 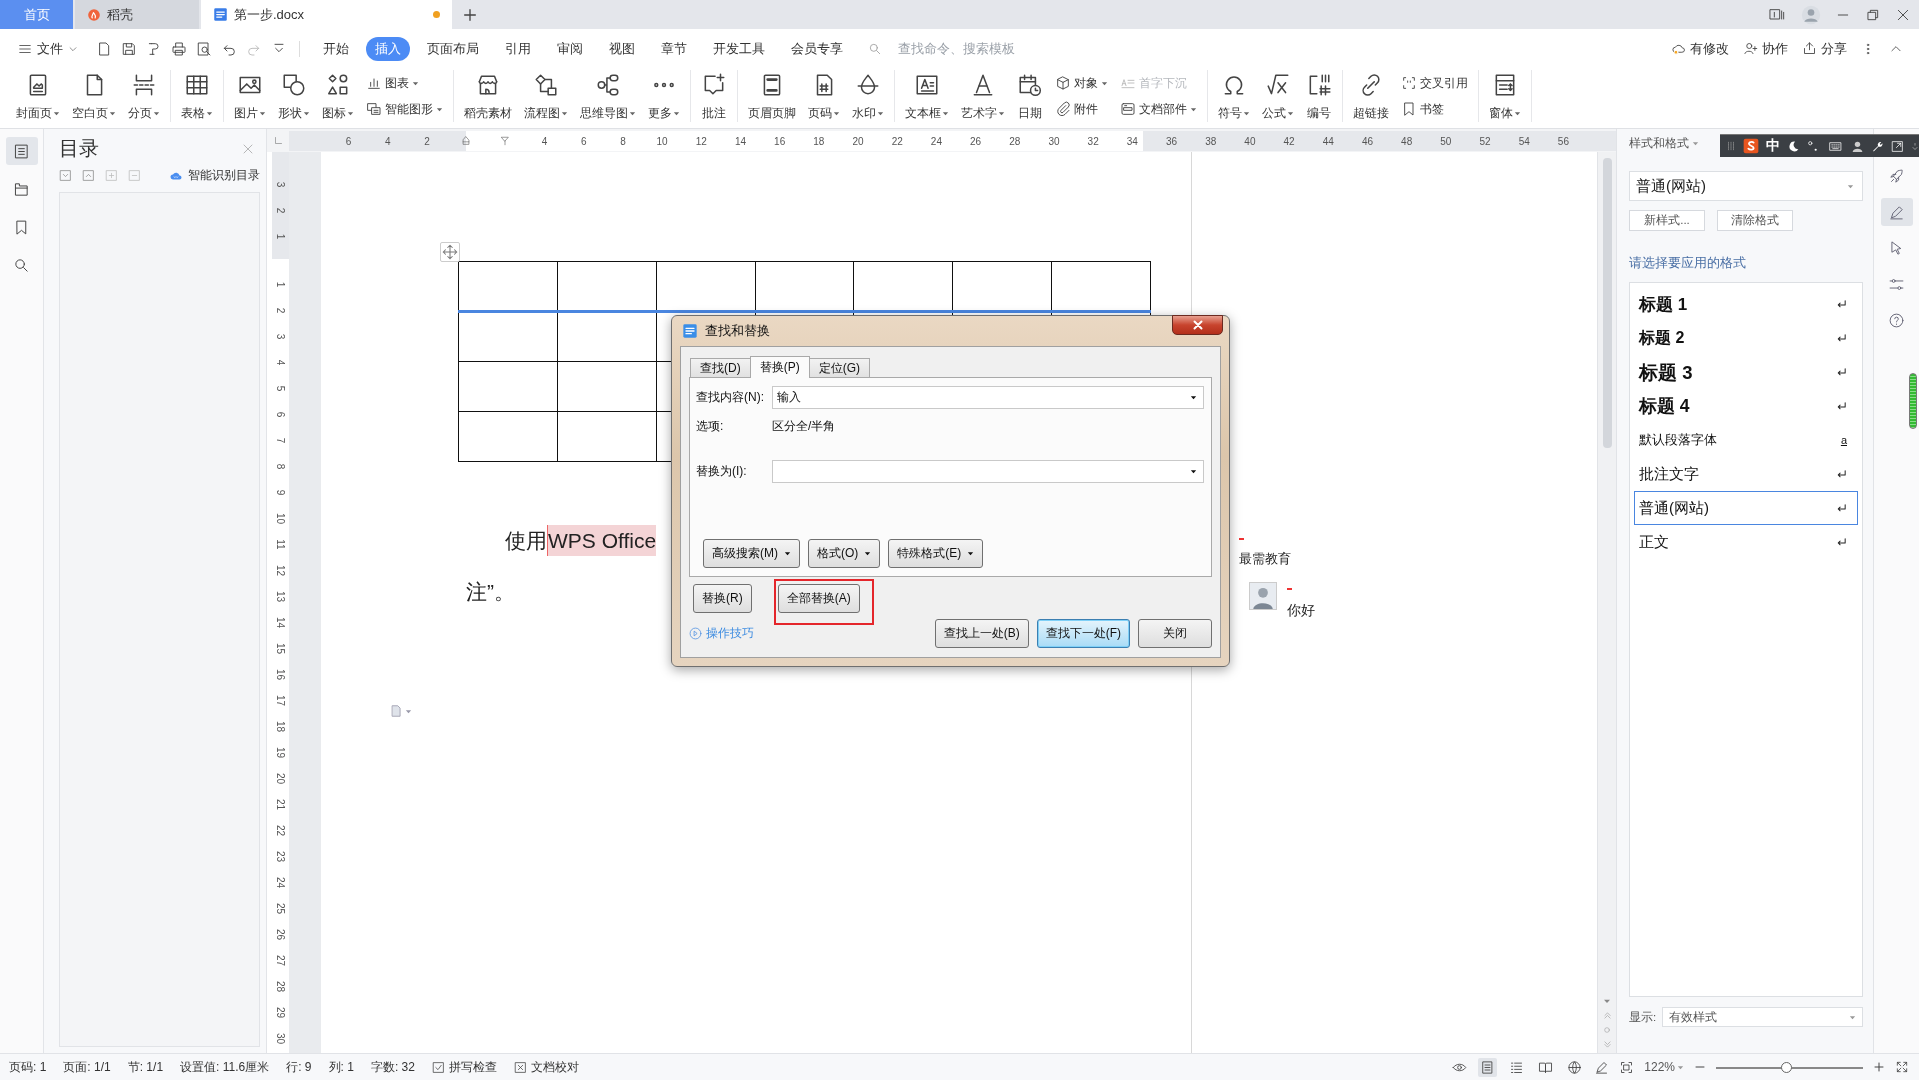 What do you see at coordinates (326, 14) in the screenshot?
I see `tab: 第一步.docx` at bounding box center [326, 14].